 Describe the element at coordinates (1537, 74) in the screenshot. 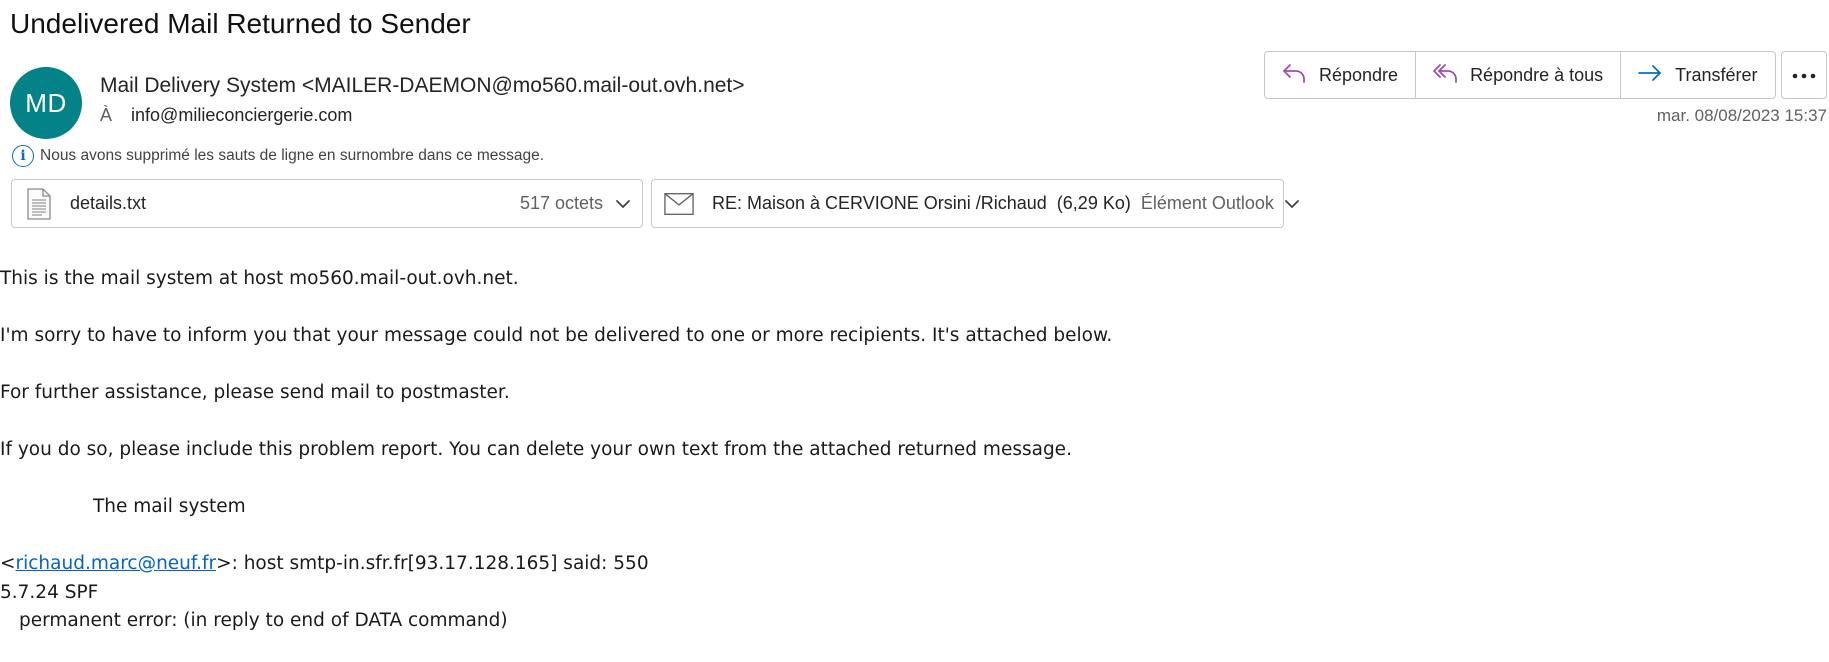

I see `reply-all-label: Répondre à tous` at that location.